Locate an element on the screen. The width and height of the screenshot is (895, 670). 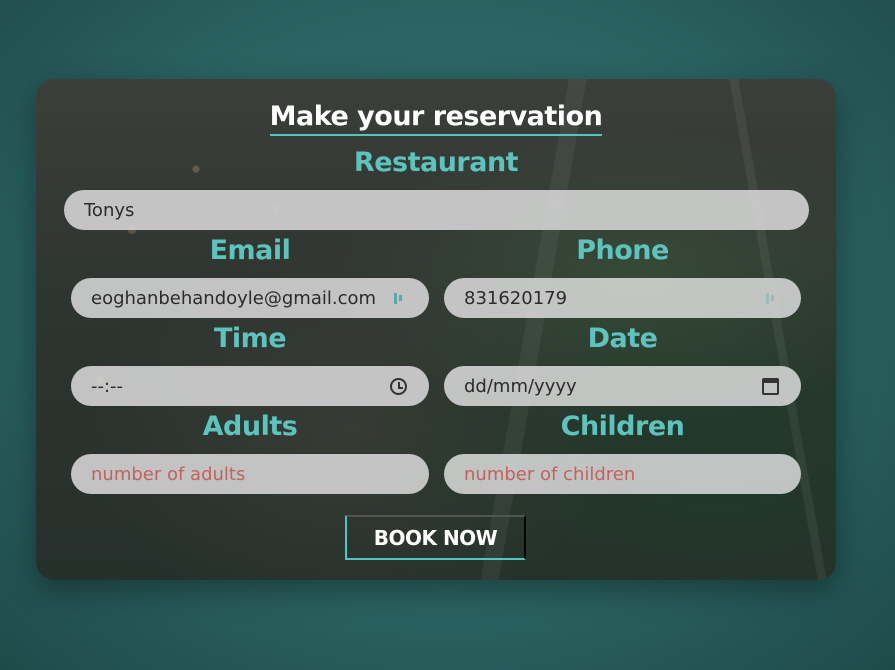
form-title-wrapper: Make your reservation is located at coordinates (436, 118).